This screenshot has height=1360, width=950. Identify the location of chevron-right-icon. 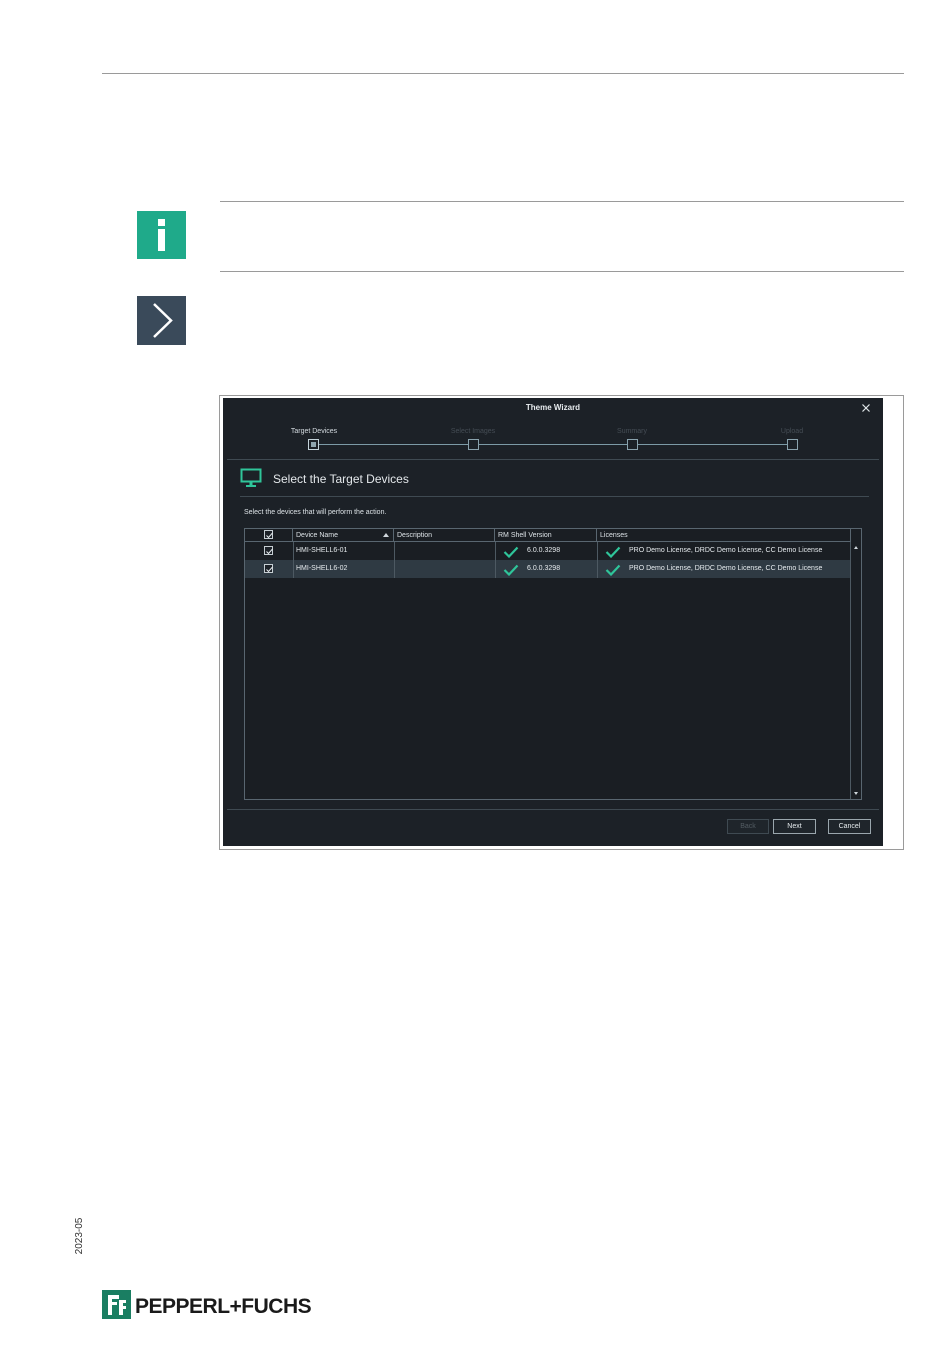
(161, 320).